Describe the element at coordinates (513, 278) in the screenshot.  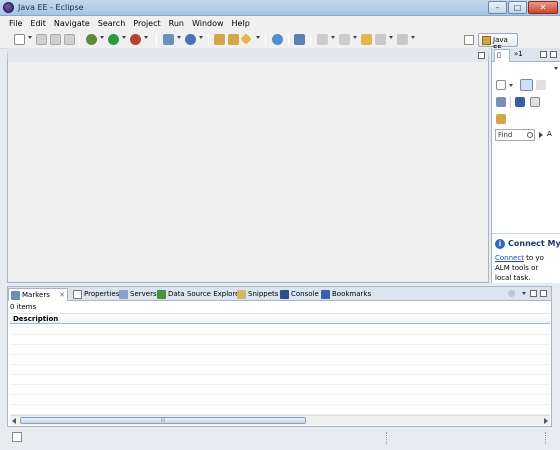
I see `connect-line3: local task.` at that location.